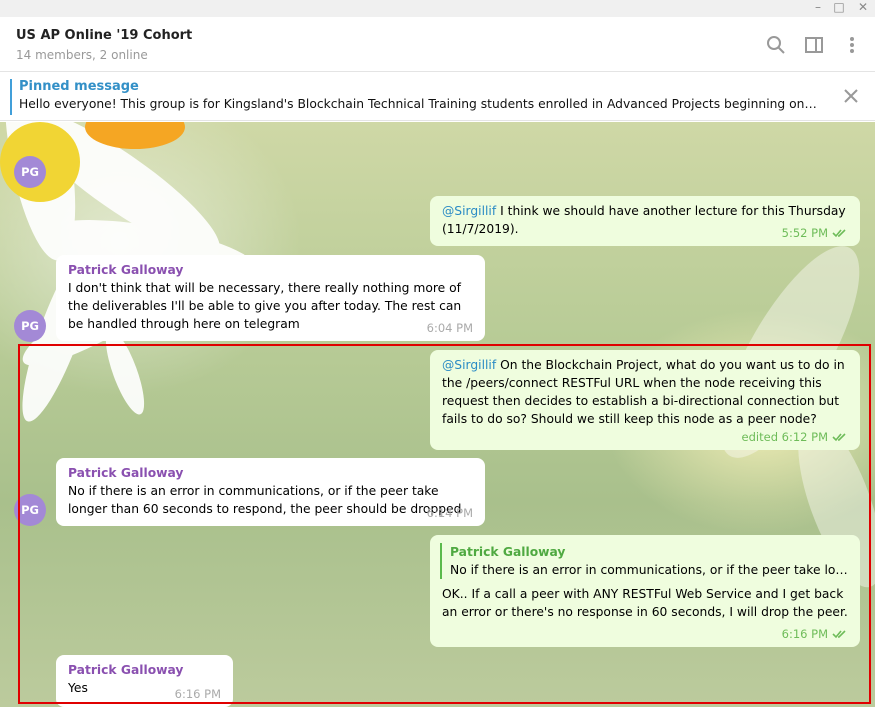  Describe the element at coordinates (776, 45) in the screenshot. I see `search-icon` at that location.